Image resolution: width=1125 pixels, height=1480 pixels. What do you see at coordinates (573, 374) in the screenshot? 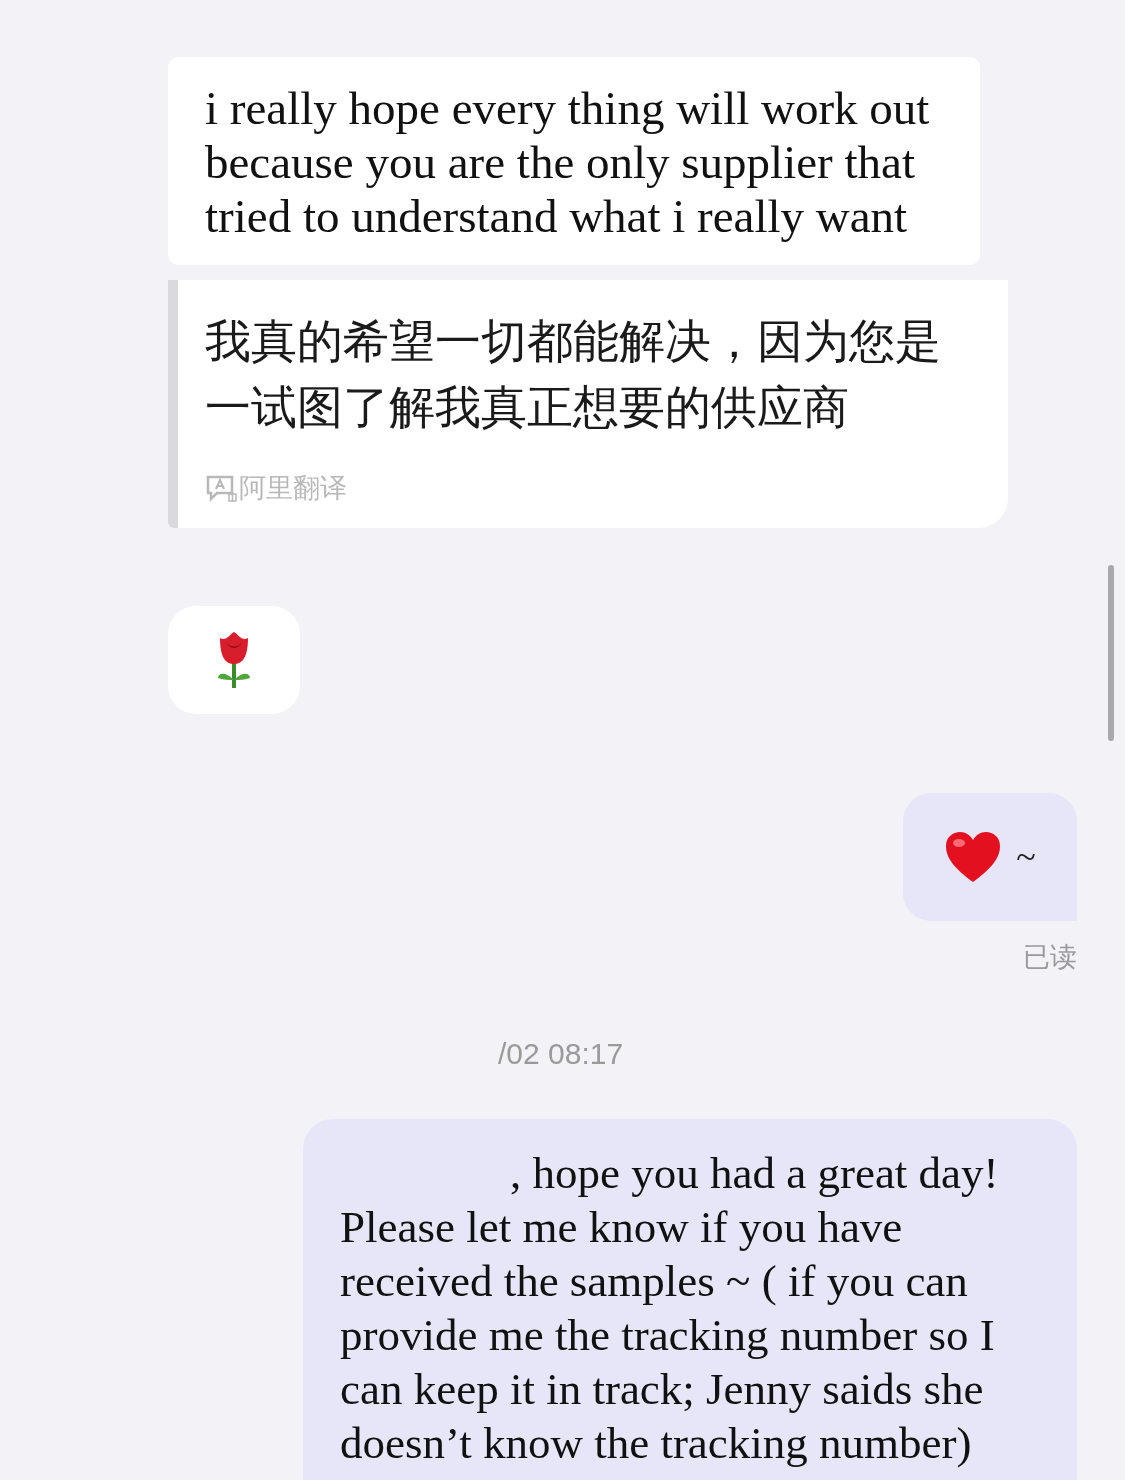
I see `translated-text: 我真的希望一切都能解决，因为您是一试图了解我真正想要的供应商` at bounding box center [573, 374].